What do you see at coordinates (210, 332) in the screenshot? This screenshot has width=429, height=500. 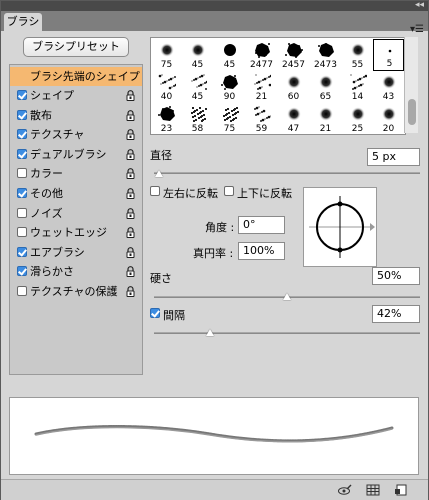 I see `spacing-slider-knob` at bounding box center [210, 332].